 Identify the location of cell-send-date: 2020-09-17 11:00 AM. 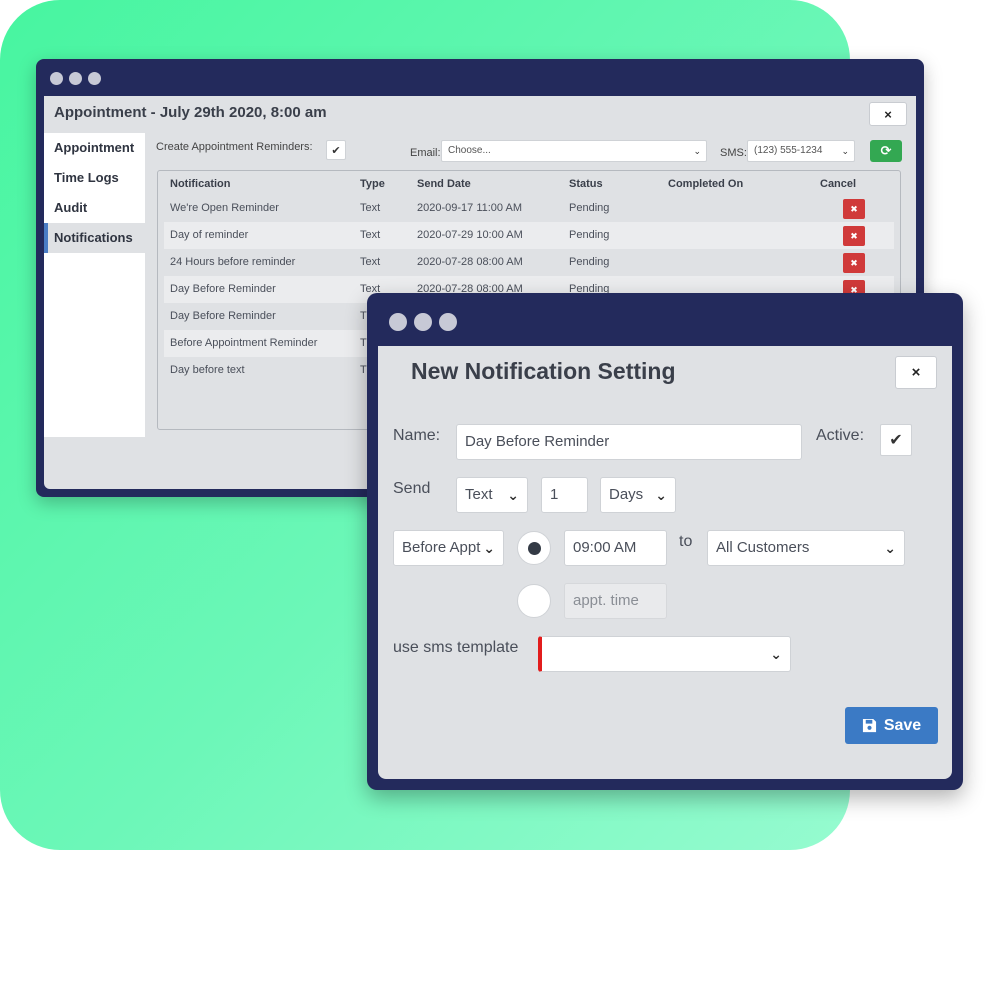
(469, 208).